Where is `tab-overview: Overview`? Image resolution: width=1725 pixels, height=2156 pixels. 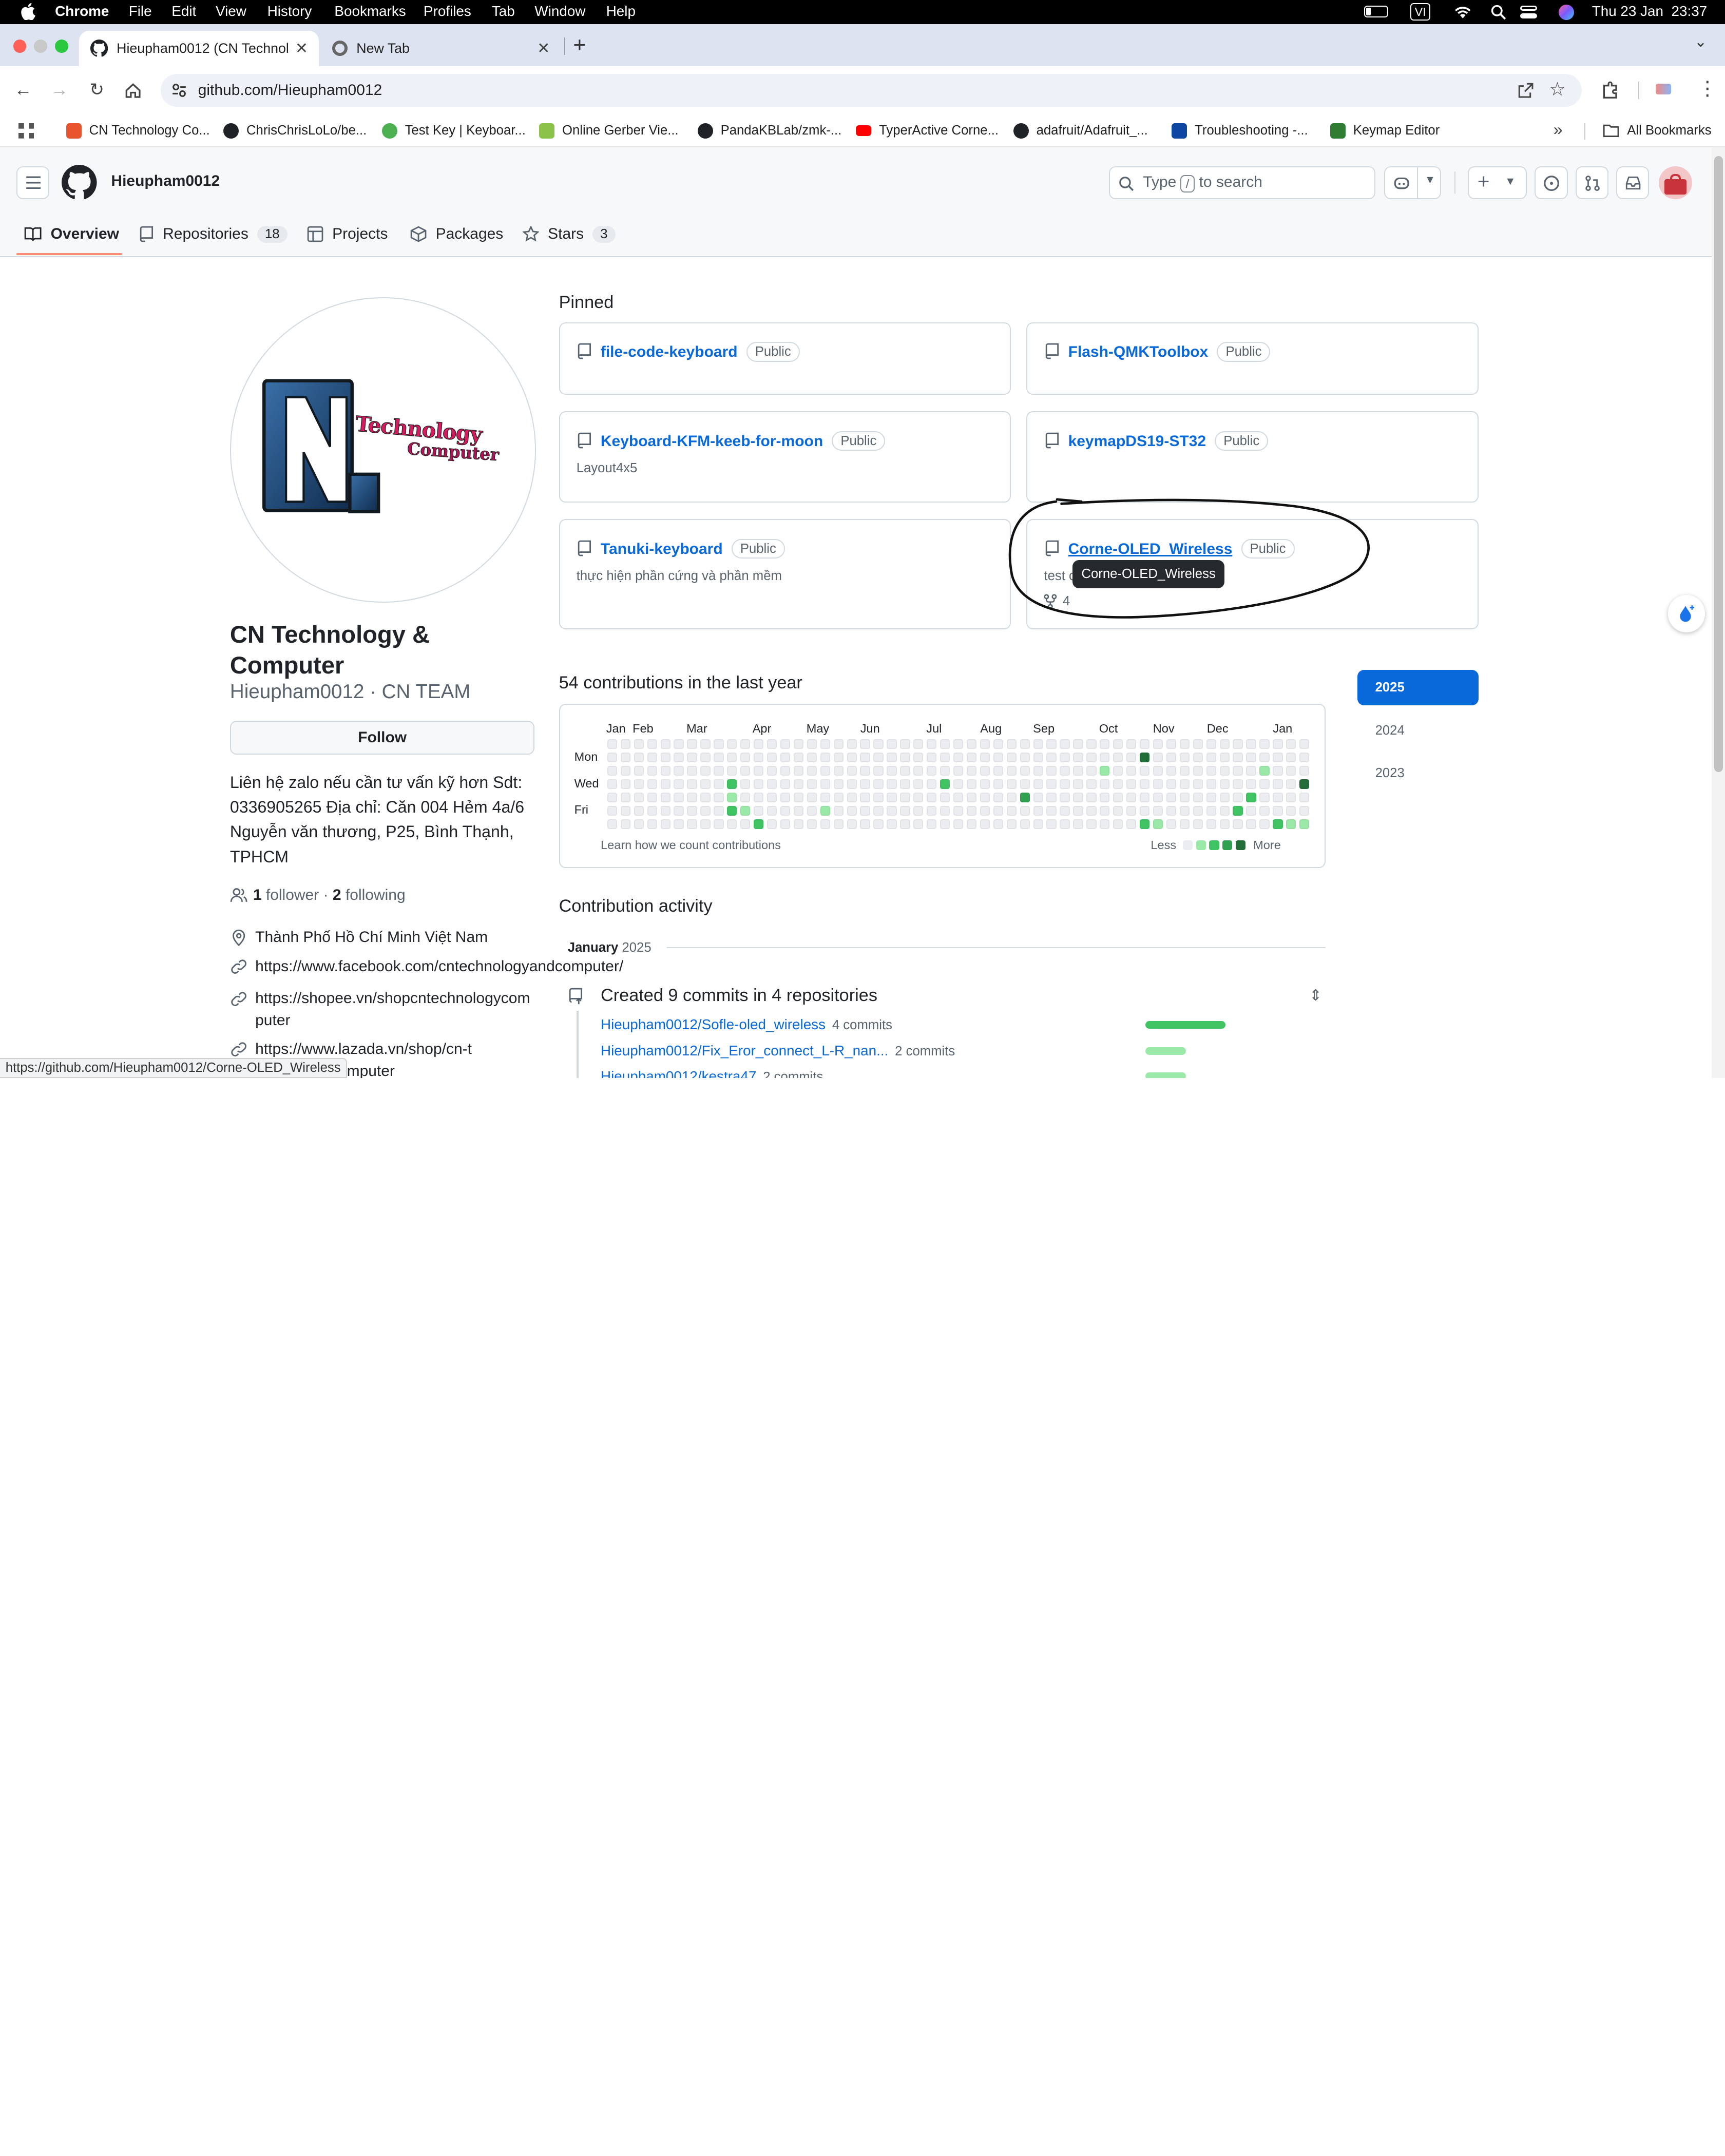
tab-overview: Overview is located at coordinates (71, 234).